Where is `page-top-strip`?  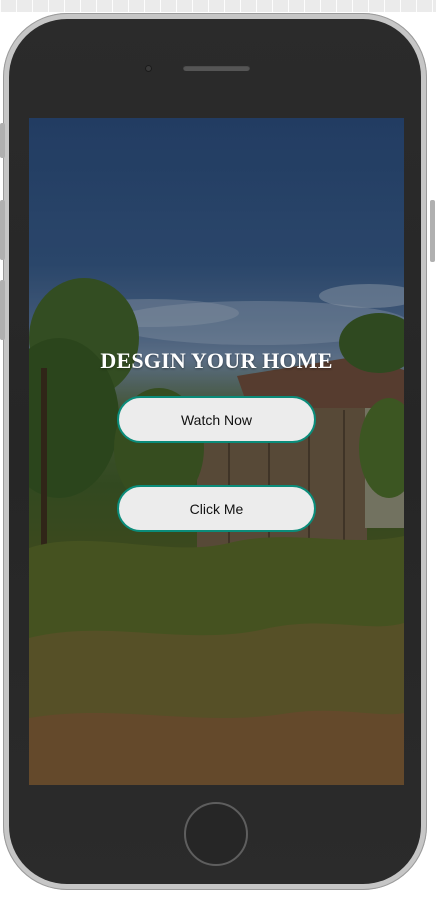
page-top-strip is located at coordinates (218, 6).